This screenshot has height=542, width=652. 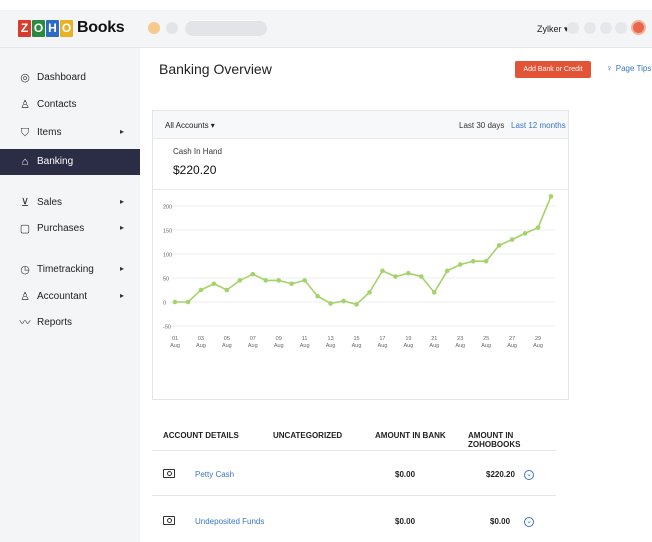 What do you see at coordinates (486, 339) in the screenshot?
I see `x-tick-label: 25` at bounding box center [486, 339].